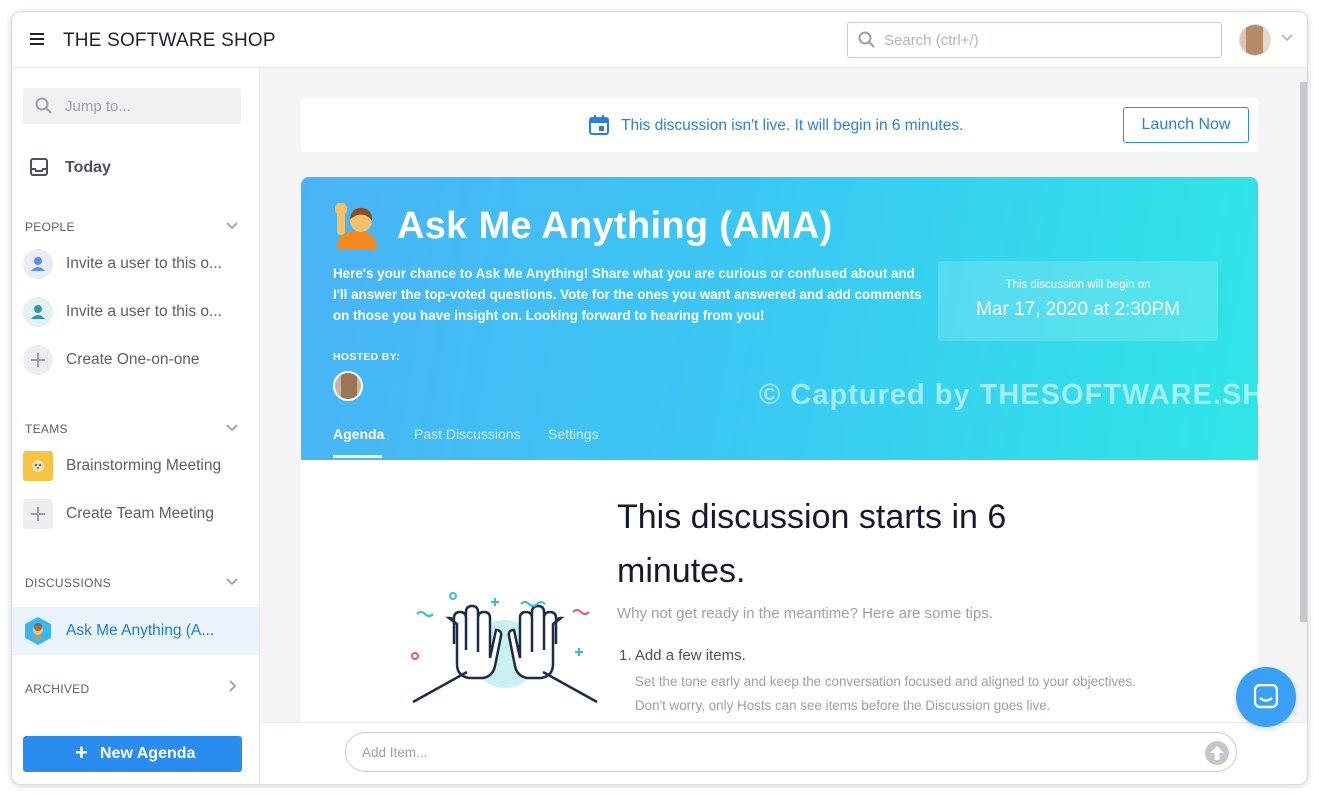 Image resolution: width=1319 pixels, height=795 pixels. Describe the element at coordinates (1303, 352) in the screenshot. I see `scrollbar` at that location.